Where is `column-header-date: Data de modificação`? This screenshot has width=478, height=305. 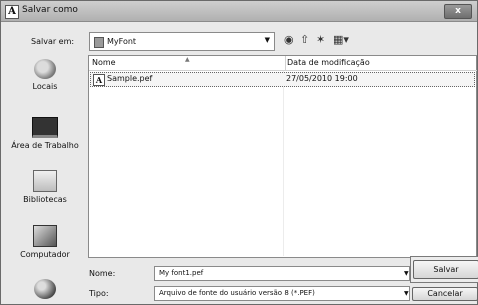
column-header-date: Data de modificação is located at coordinates (380, 63).